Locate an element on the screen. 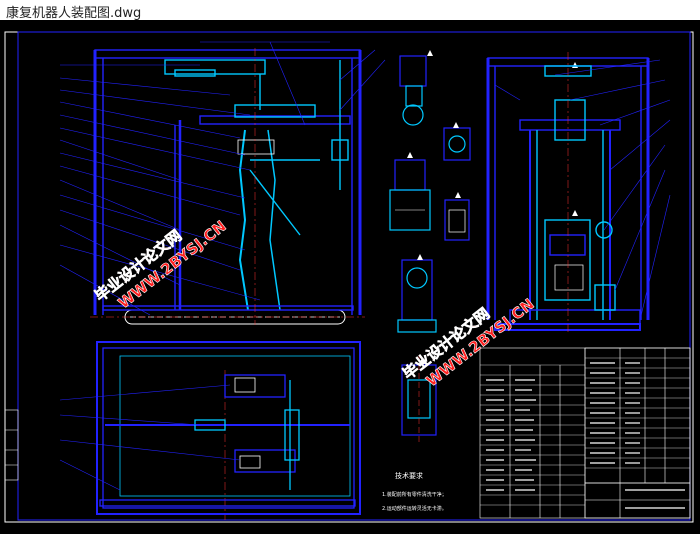 This screenshot has height=534, width=700. watermark-left: 毕业设计论文网 WWW.2BYSJ.CN is located at coordinates (160, 265).